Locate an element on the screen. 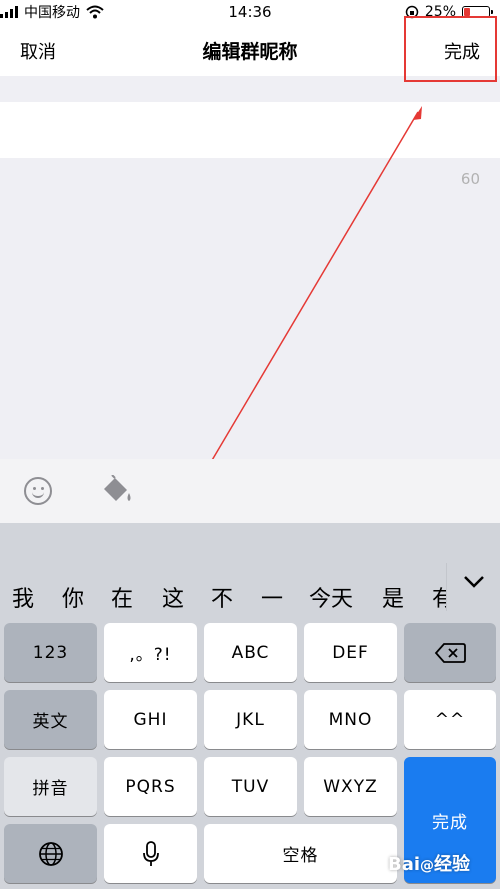  space-key: 空格 is located at coordinates (300, 853).